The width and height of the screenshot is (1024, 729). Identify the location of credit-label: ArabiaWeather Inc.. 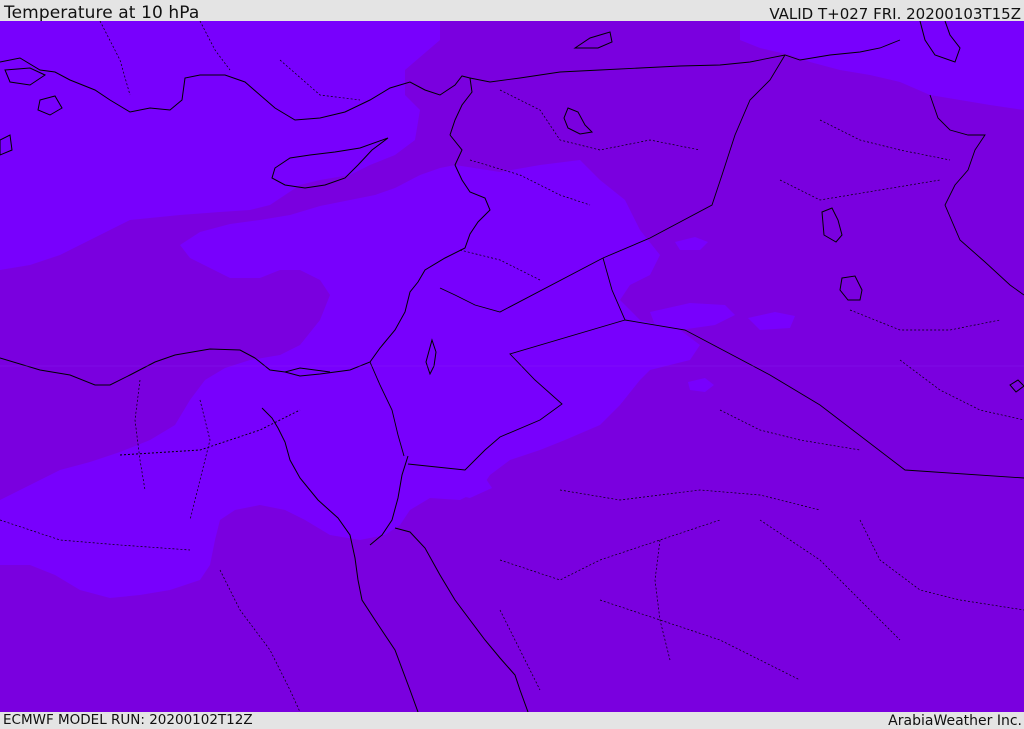
(955, 721).